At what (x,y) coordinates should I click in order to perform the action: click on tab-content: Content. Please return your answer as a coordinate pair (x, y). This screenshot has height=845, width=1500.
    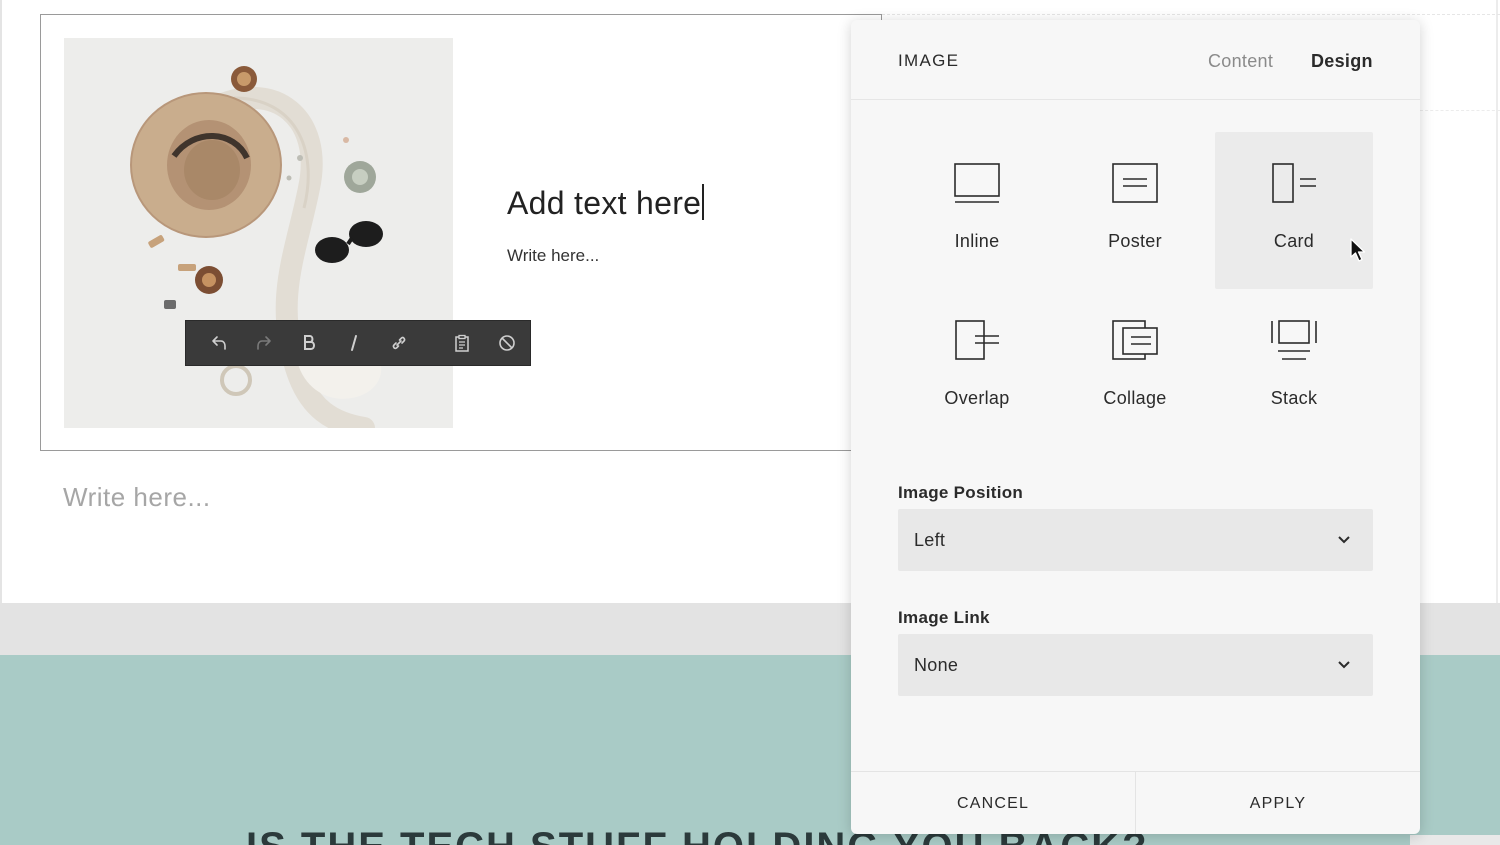
    Looking at the image, I should click on (1240, 61).